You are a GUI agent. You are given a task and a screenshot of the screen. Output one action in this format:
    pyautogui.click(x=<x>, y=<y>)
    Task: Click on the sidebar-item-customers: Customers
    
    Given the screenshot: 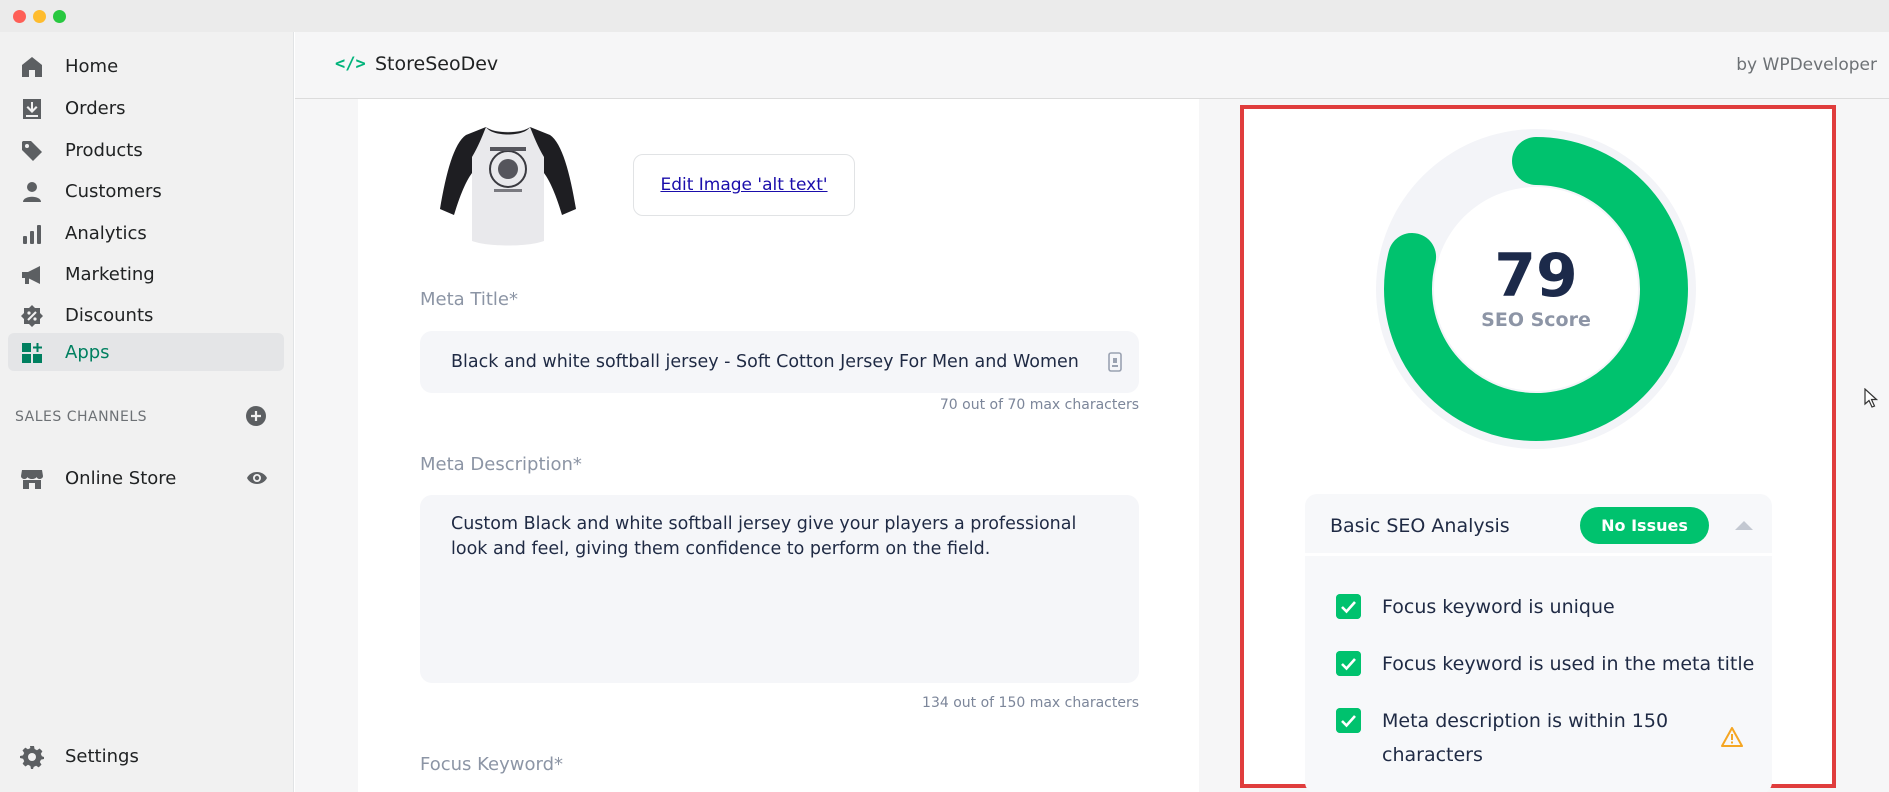 What is the action you would take?
    pyautogui.click(x=146, y=191)
    